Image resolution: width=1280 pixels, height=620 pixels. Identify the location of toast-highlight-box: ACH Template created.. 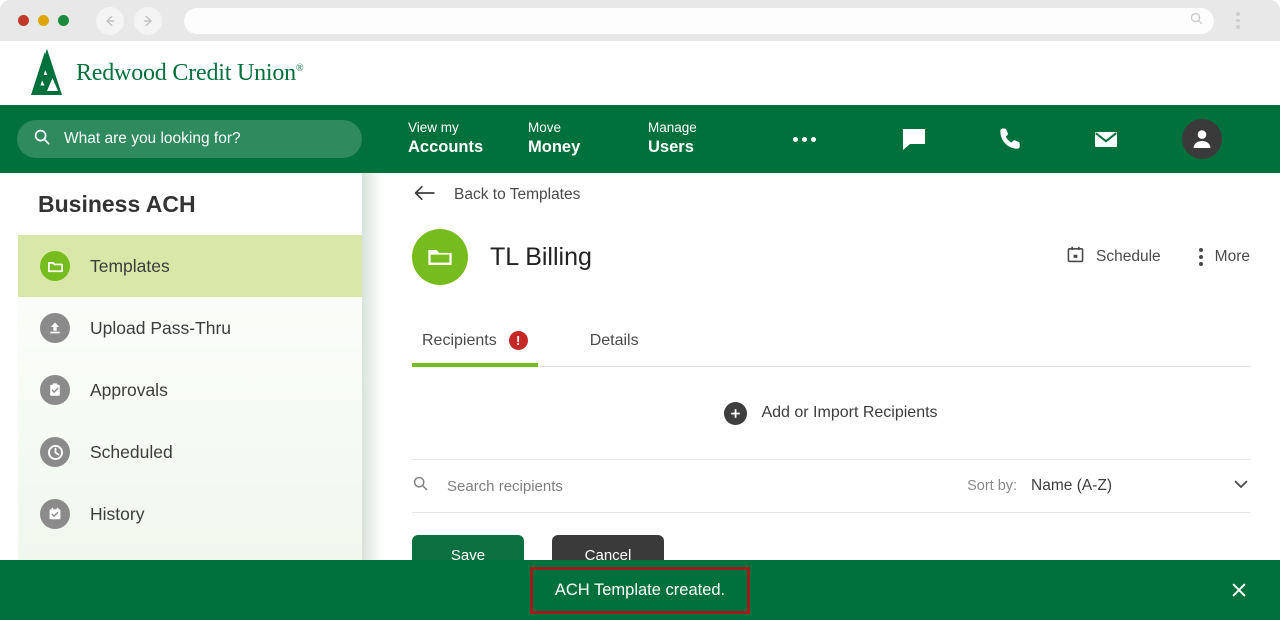
(640, 590).